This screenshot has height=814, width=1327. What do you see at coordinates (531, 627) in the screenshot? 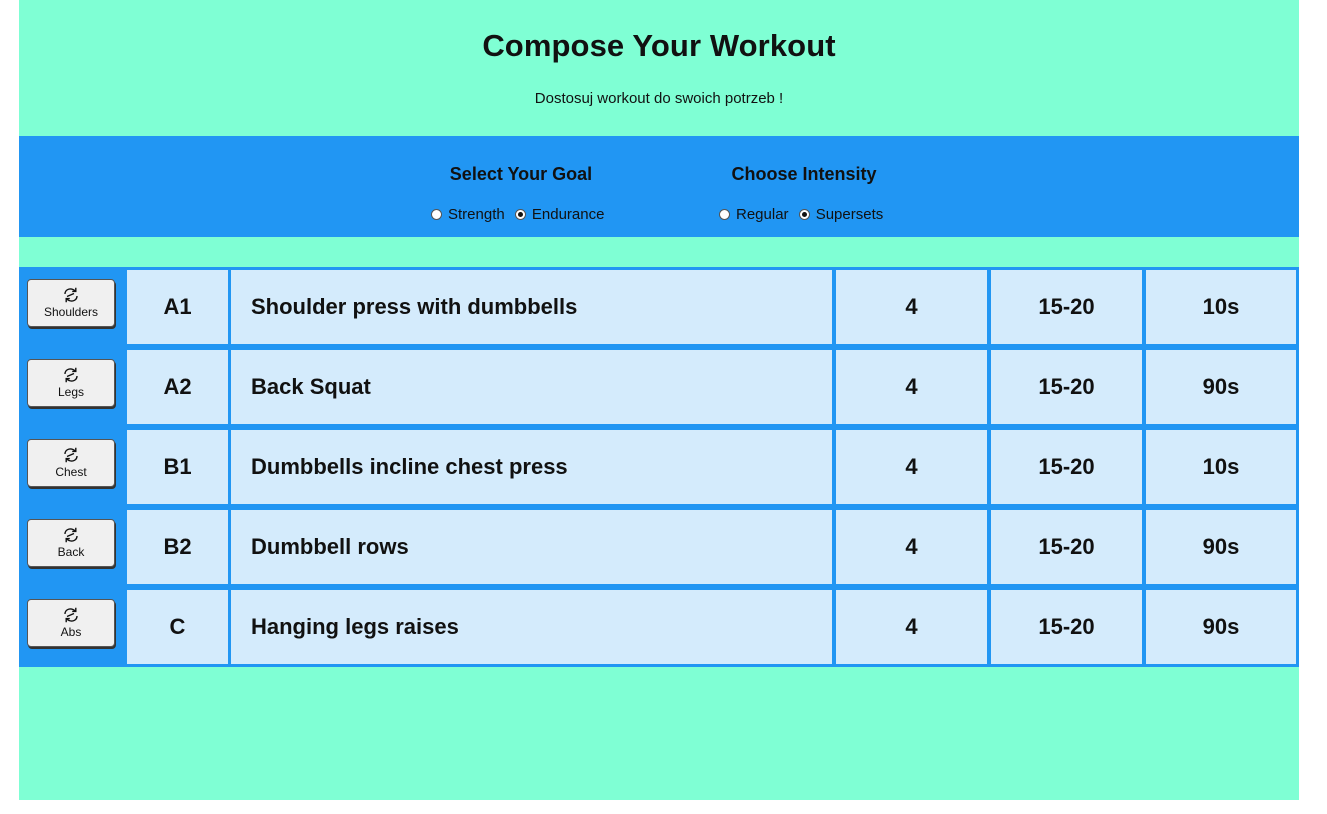
I see `exercise-name: Hanging legs raises` at bounding box center [531, 627].